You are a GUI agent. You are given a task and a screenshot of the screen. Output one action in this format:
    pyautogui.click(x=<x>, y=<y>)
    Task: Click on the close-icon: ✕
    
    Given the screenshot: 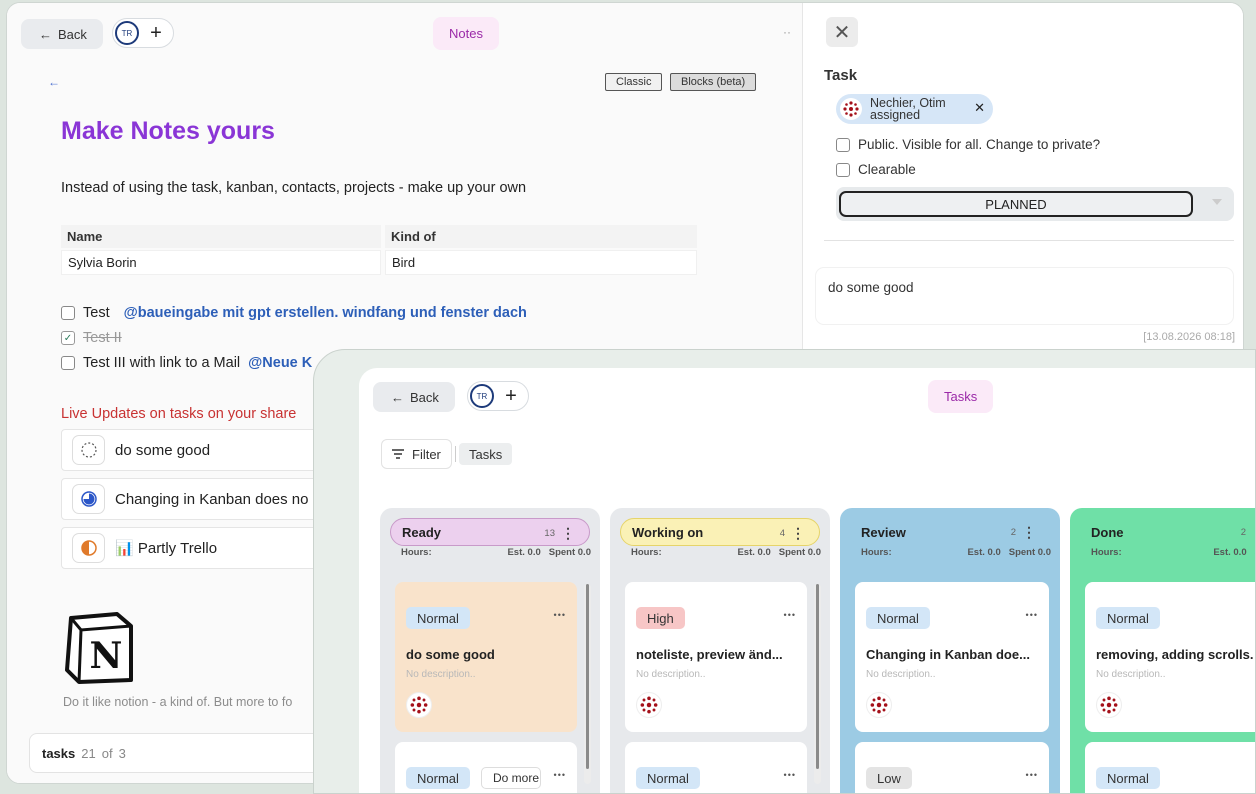 What is the action you would take?
    pyautogui.click(x=842, y=32)
    